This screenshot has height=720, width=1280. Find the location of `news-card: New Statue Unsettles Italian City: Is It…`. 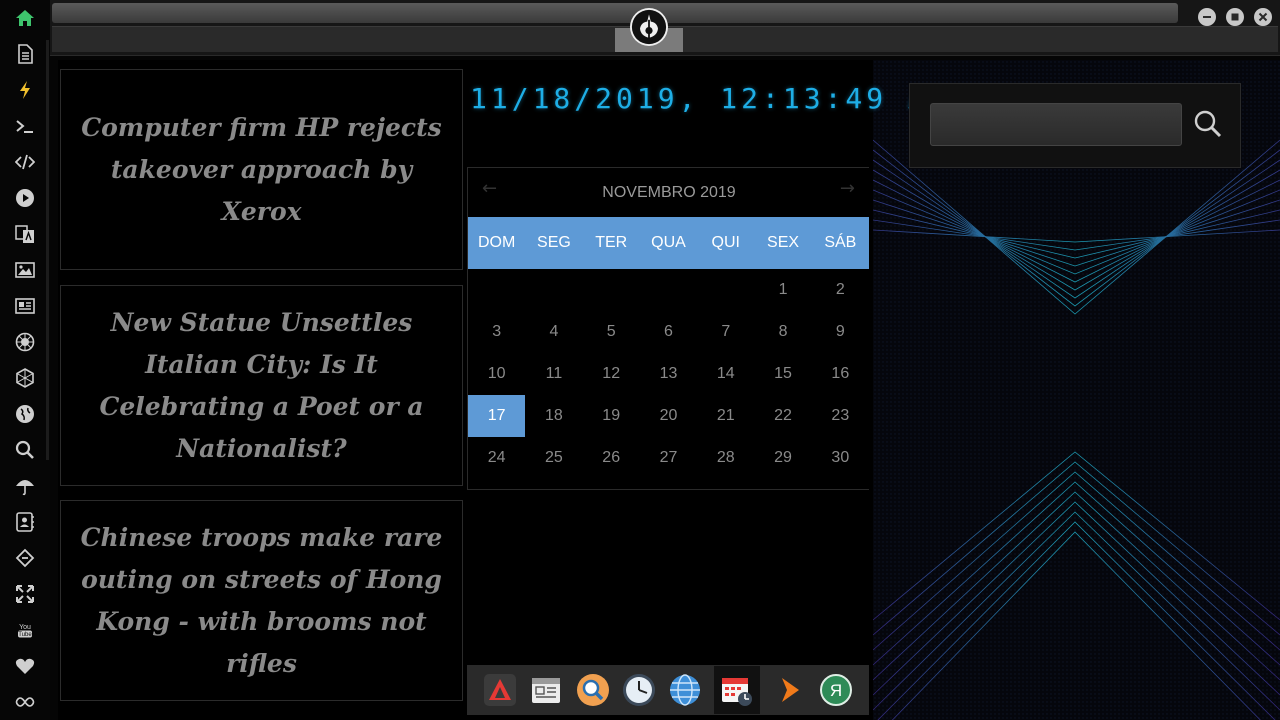

news-card: New Statue Unsettles Italian City: Is It… is located at coordinates (261, 385).